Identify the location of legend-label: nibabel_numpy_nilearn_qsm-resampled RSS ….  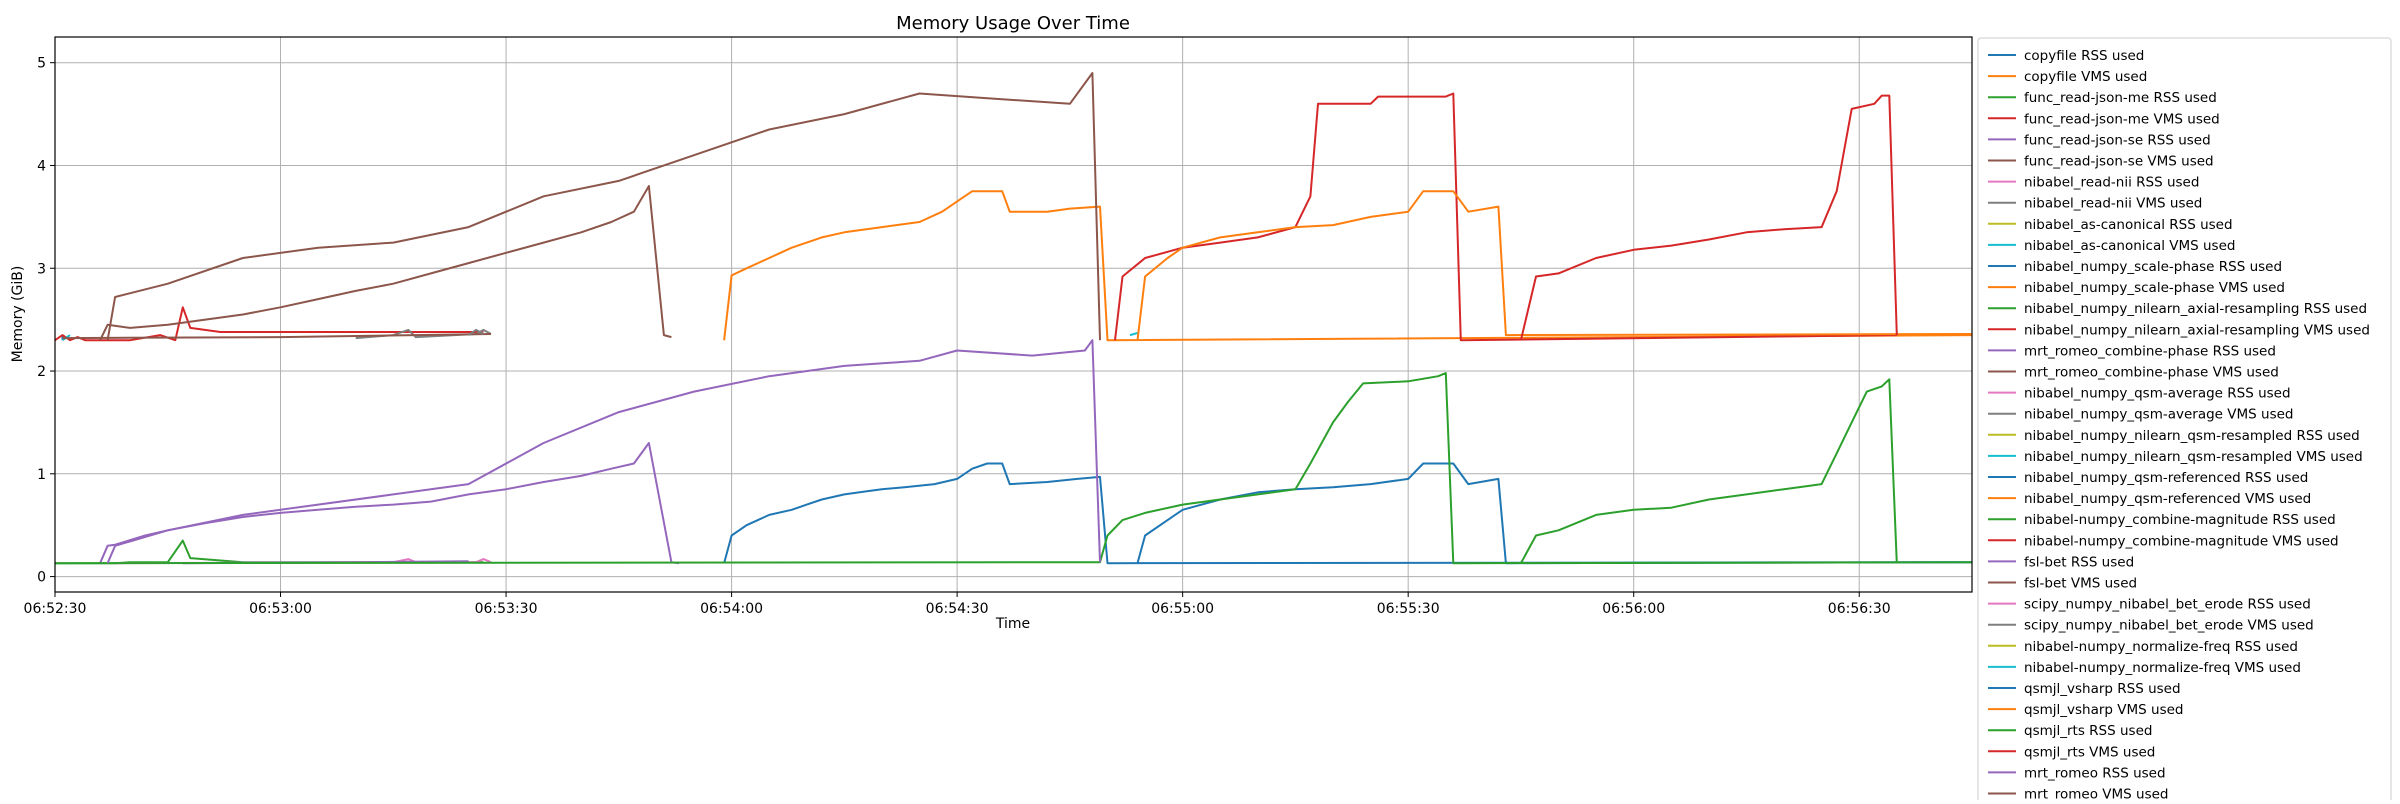
(2192, 436).